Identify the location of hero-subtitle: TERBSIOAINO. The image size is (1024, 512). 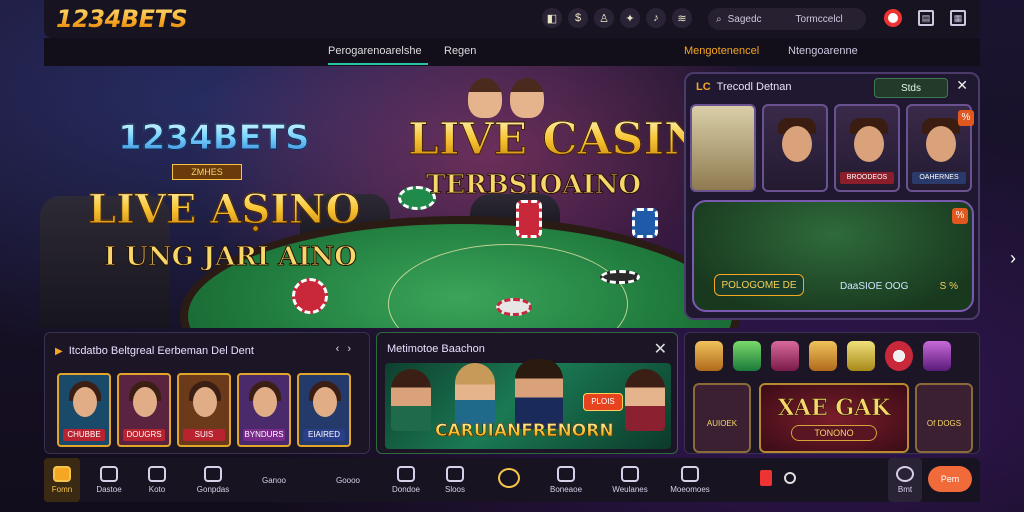
(533, 185).